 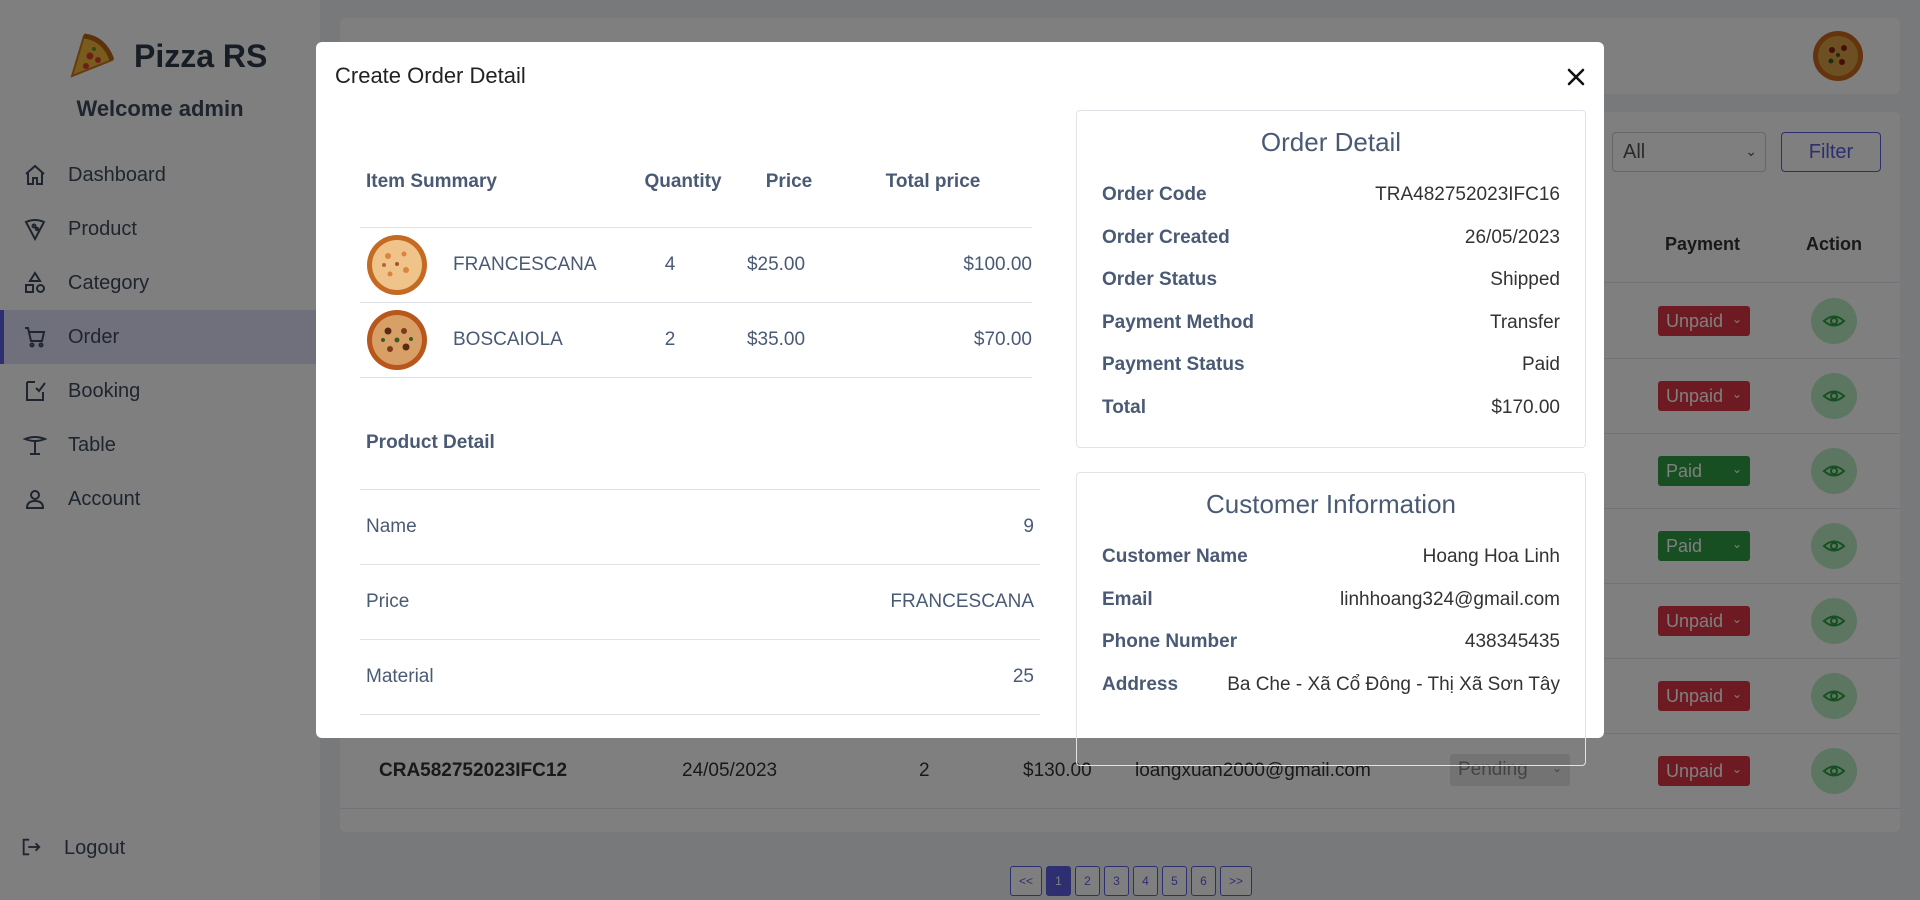 I want to click on customer-info-row: Phone Number 438345435, so click(x=1331, y=642).